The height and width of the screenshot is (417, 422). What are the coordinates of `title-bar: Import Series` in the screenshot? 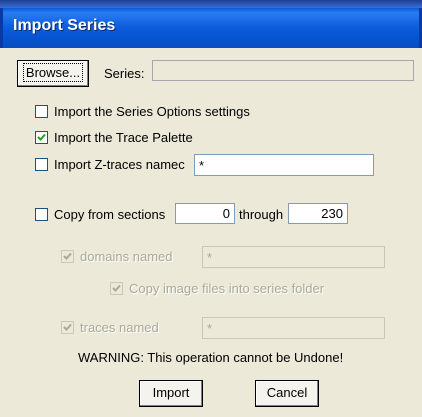 It's located at (211, 28).